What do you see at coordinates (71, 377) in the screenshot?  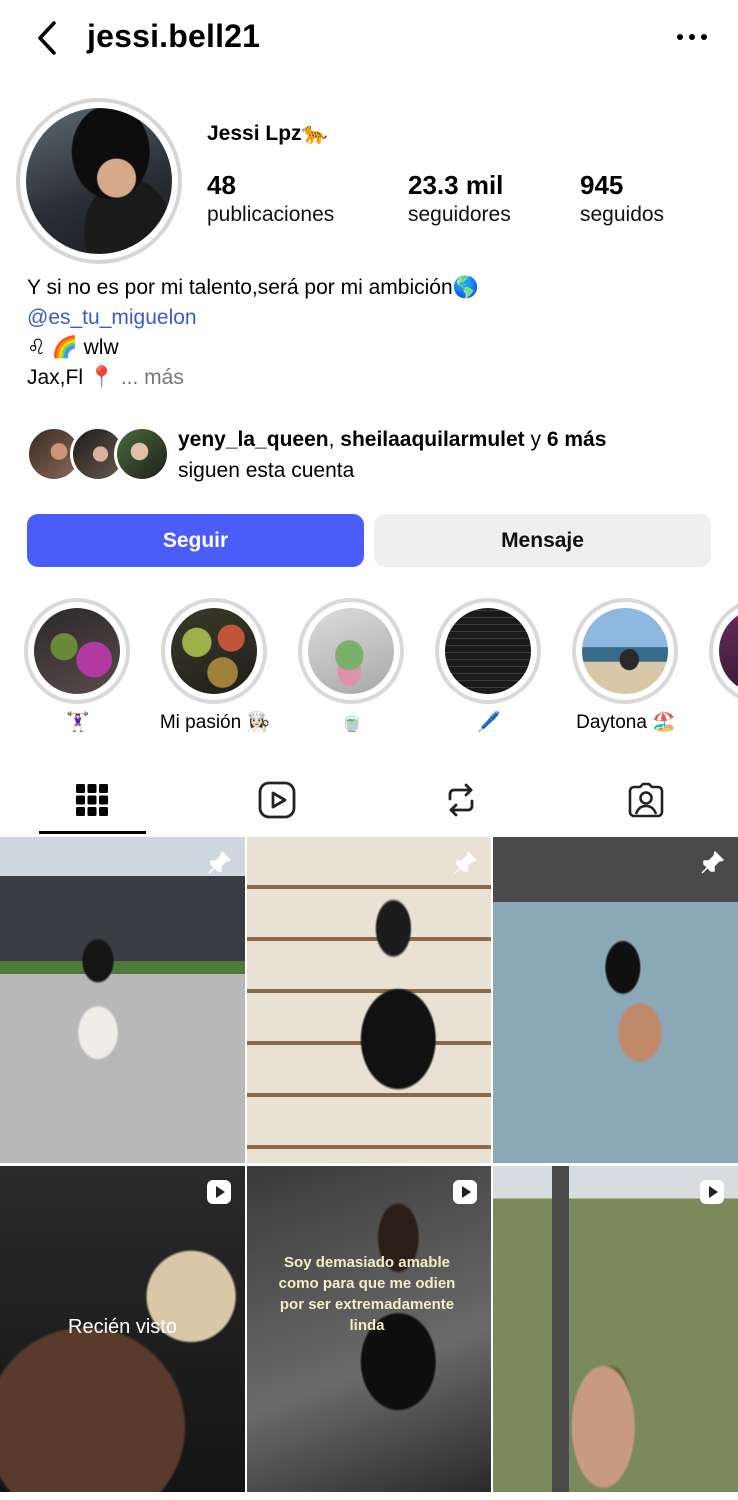 I see `bio-location: Jax,Fl 📍` at bounding box center [71, 377].